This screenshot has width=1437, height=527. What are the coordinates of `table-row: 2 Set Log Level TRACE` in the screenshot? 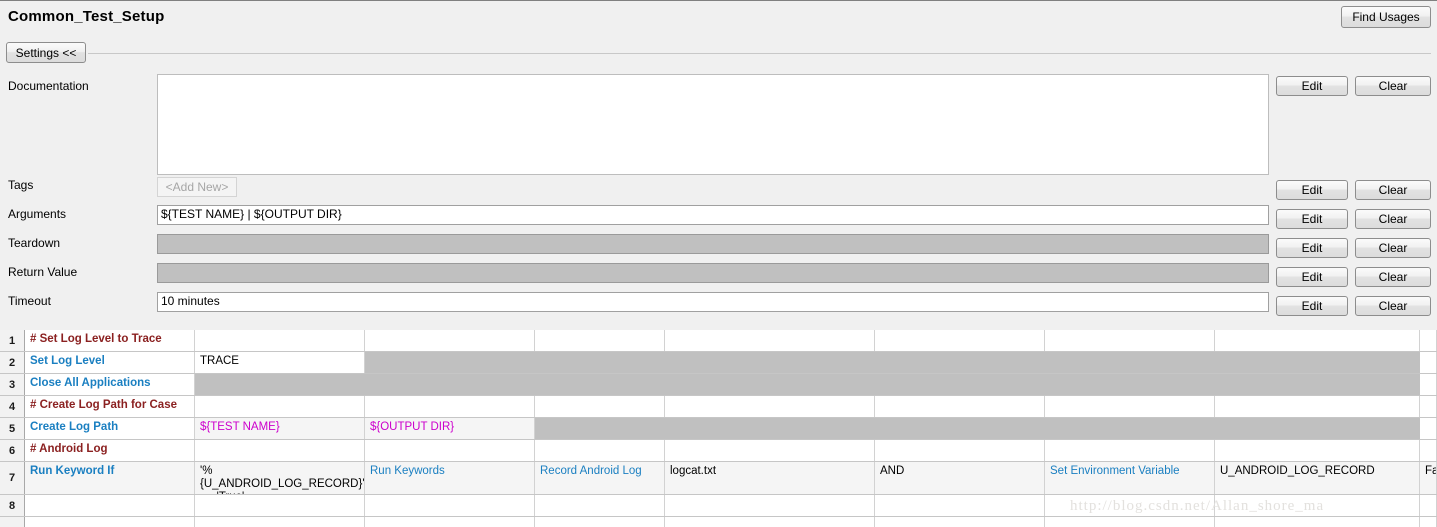 It's located at (718, 363).